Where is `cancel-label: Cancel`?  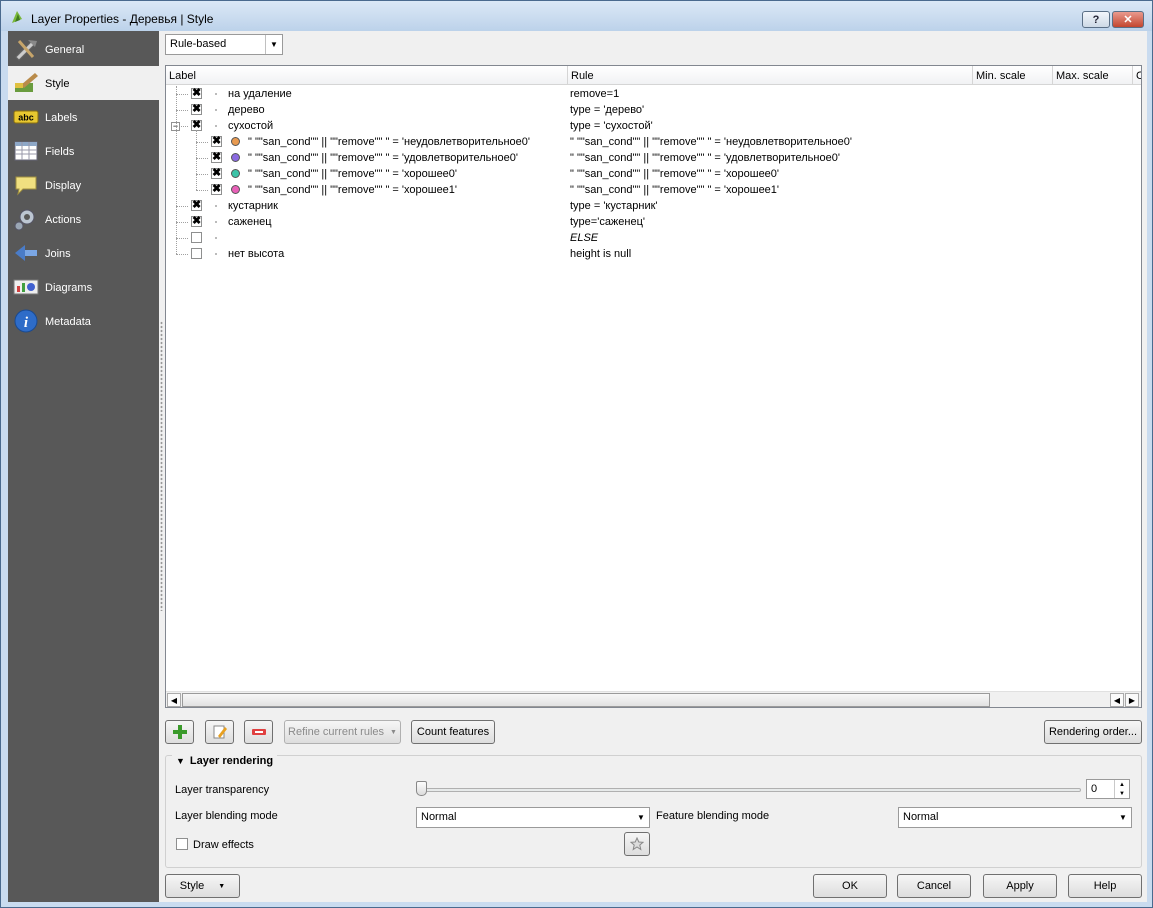
cancel-label: Cancel is located at coordinates (934, 886).